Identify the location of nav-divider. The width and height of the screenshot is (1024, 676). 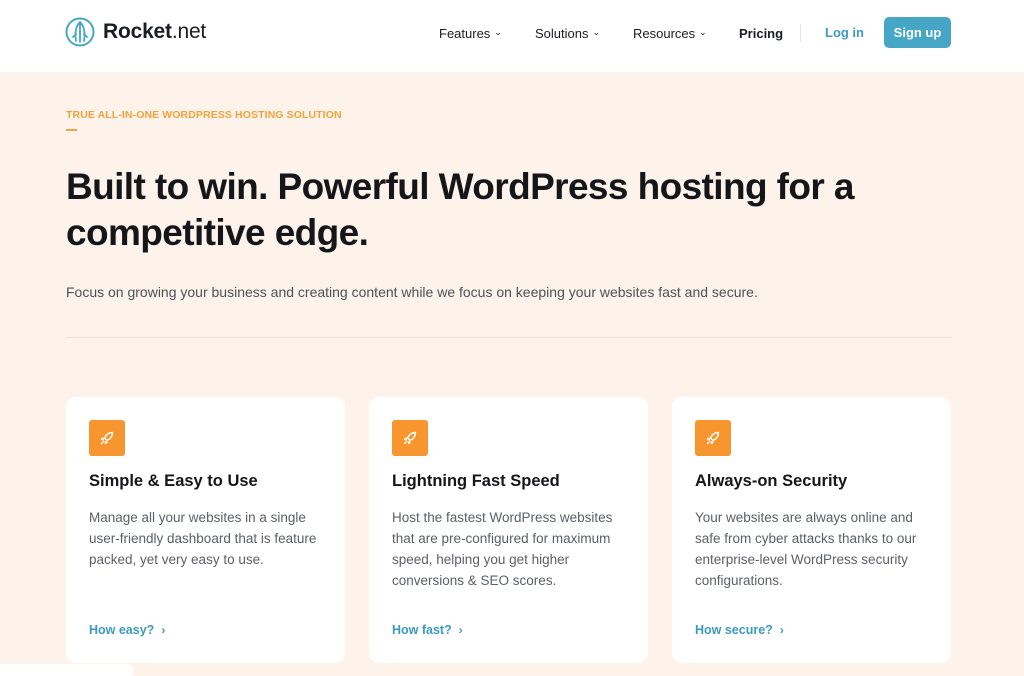
(800, 33).